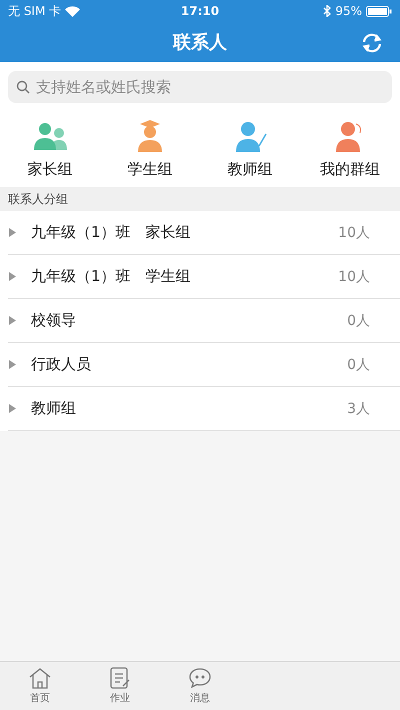 This screenshot has height=710, width=400. I want to click on refresh-button, so click(372, 43).